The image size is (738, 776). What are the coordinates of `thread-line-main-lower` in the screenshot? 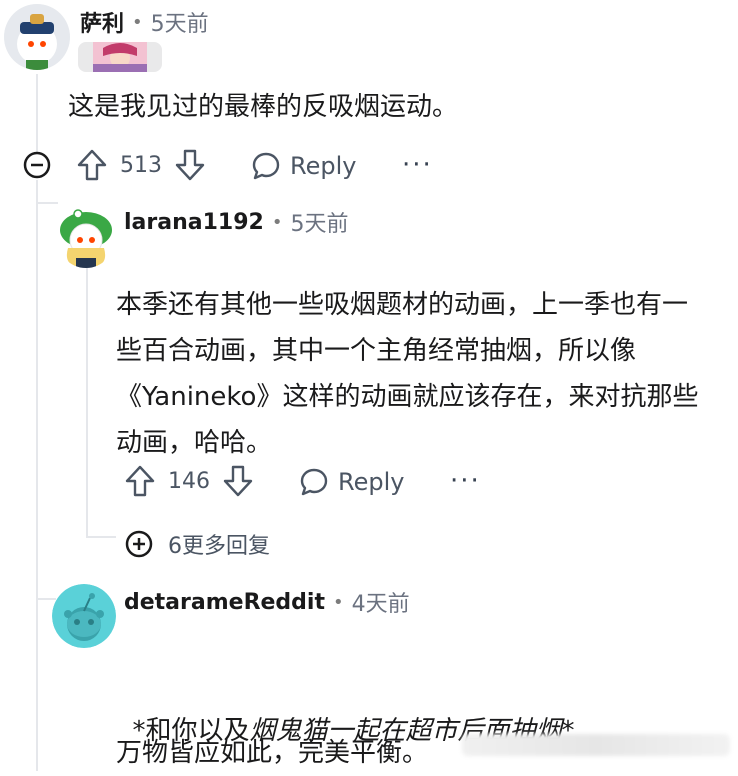 It's located at (37, 475).